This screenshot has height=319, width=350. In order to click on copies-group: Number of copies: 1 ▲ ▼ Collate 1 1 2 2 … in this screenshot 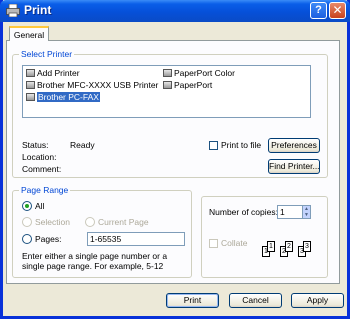, I will do `click(264, 237)`.